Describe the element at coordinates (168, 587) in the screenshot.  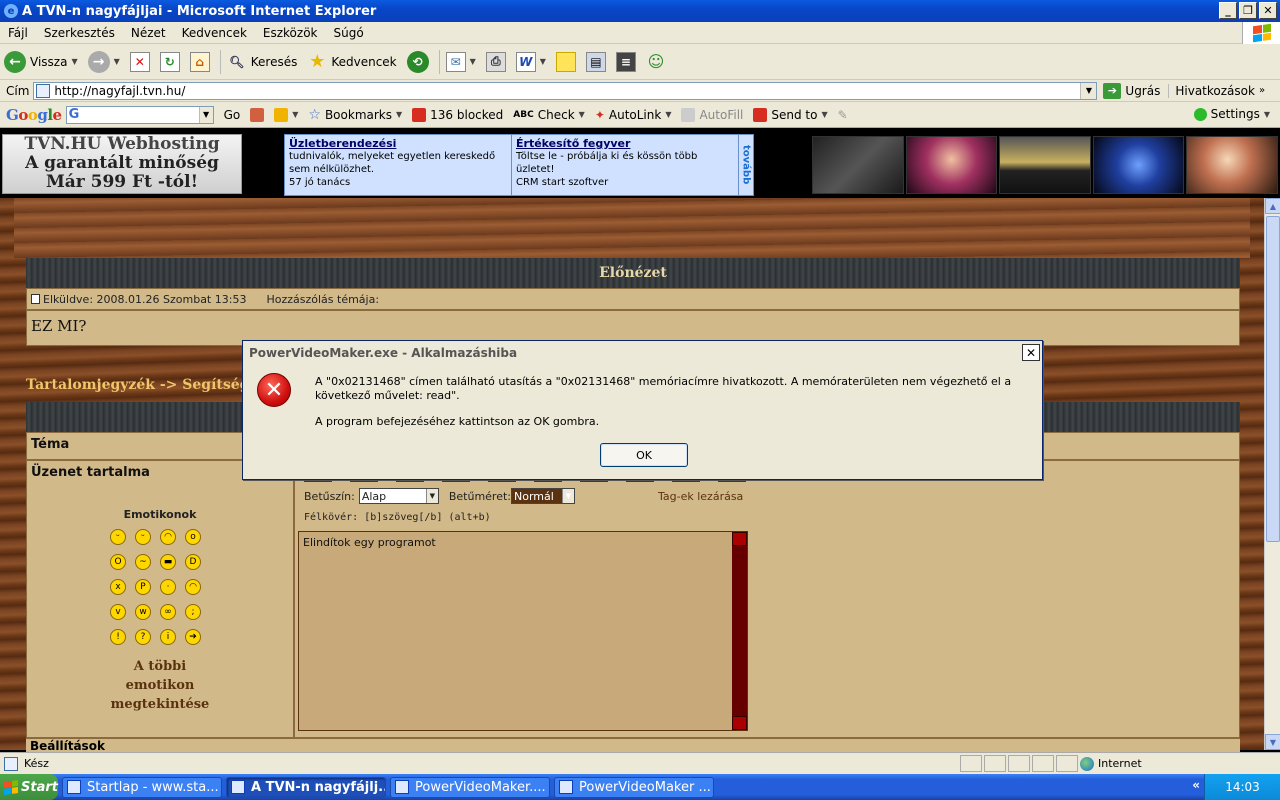
I see `embarrassed-icon: ·` at that location.